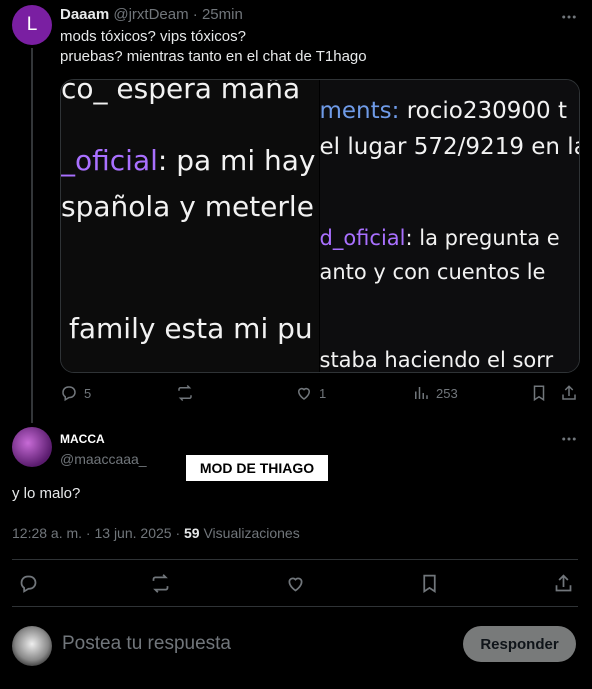 This screenshot has width=592, height=689. What do you see at coordinates (187, 206) in the screenshot?
I see `chat-line: spañola y meterle` at bounding box center [187, 206].